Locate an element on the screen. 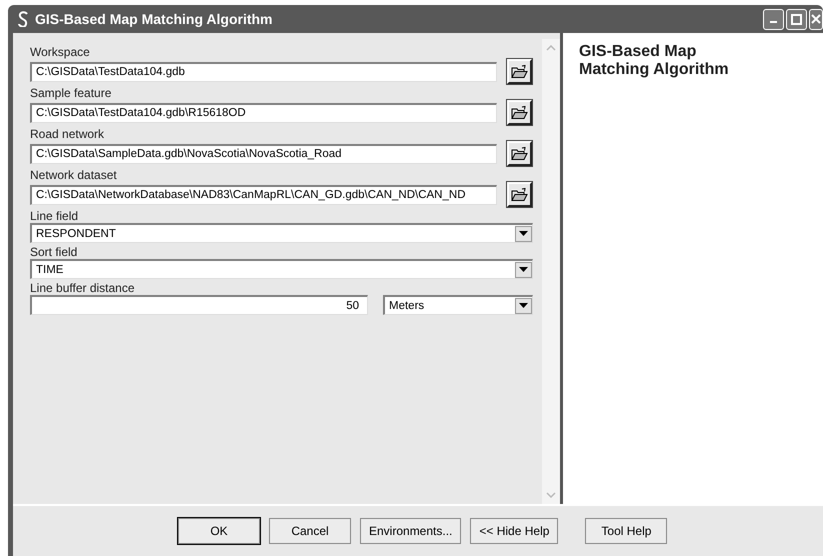 The width and height of the screenshot is (823, 556). dialog-button: << Hide Help is located at coordinates (514, 531).